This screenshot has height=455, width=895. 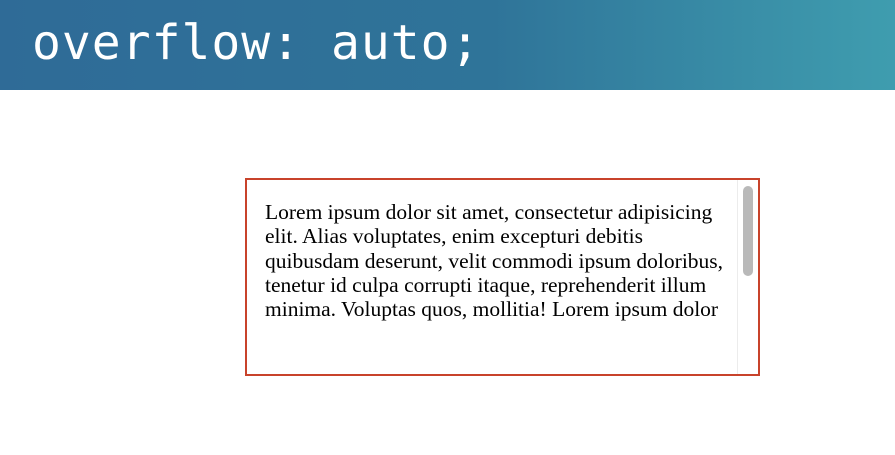 I want to click on page-title: overflow: auto;, so click(x=256, y=43).